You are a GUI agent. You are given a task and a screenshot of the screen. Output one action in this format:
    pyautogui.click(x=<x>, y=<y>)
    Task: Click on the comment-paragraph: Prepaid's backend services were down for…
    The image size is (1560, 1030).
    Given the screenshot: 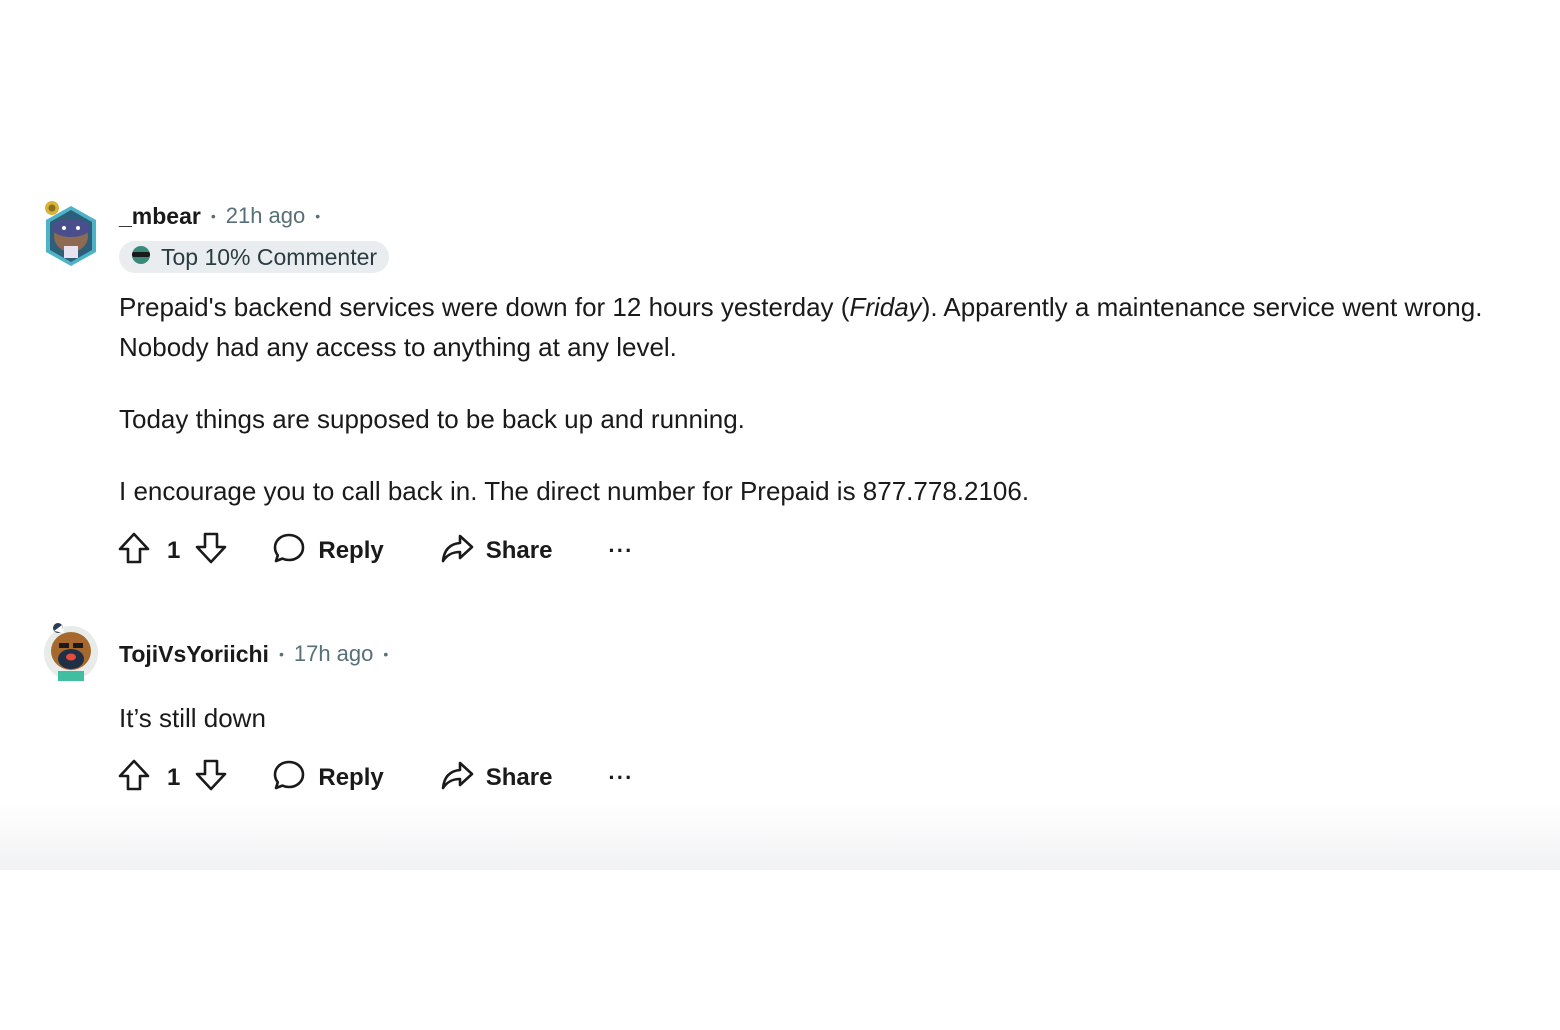 What is the action you would take?
    pyautogui.click(x=801, y=327)
    